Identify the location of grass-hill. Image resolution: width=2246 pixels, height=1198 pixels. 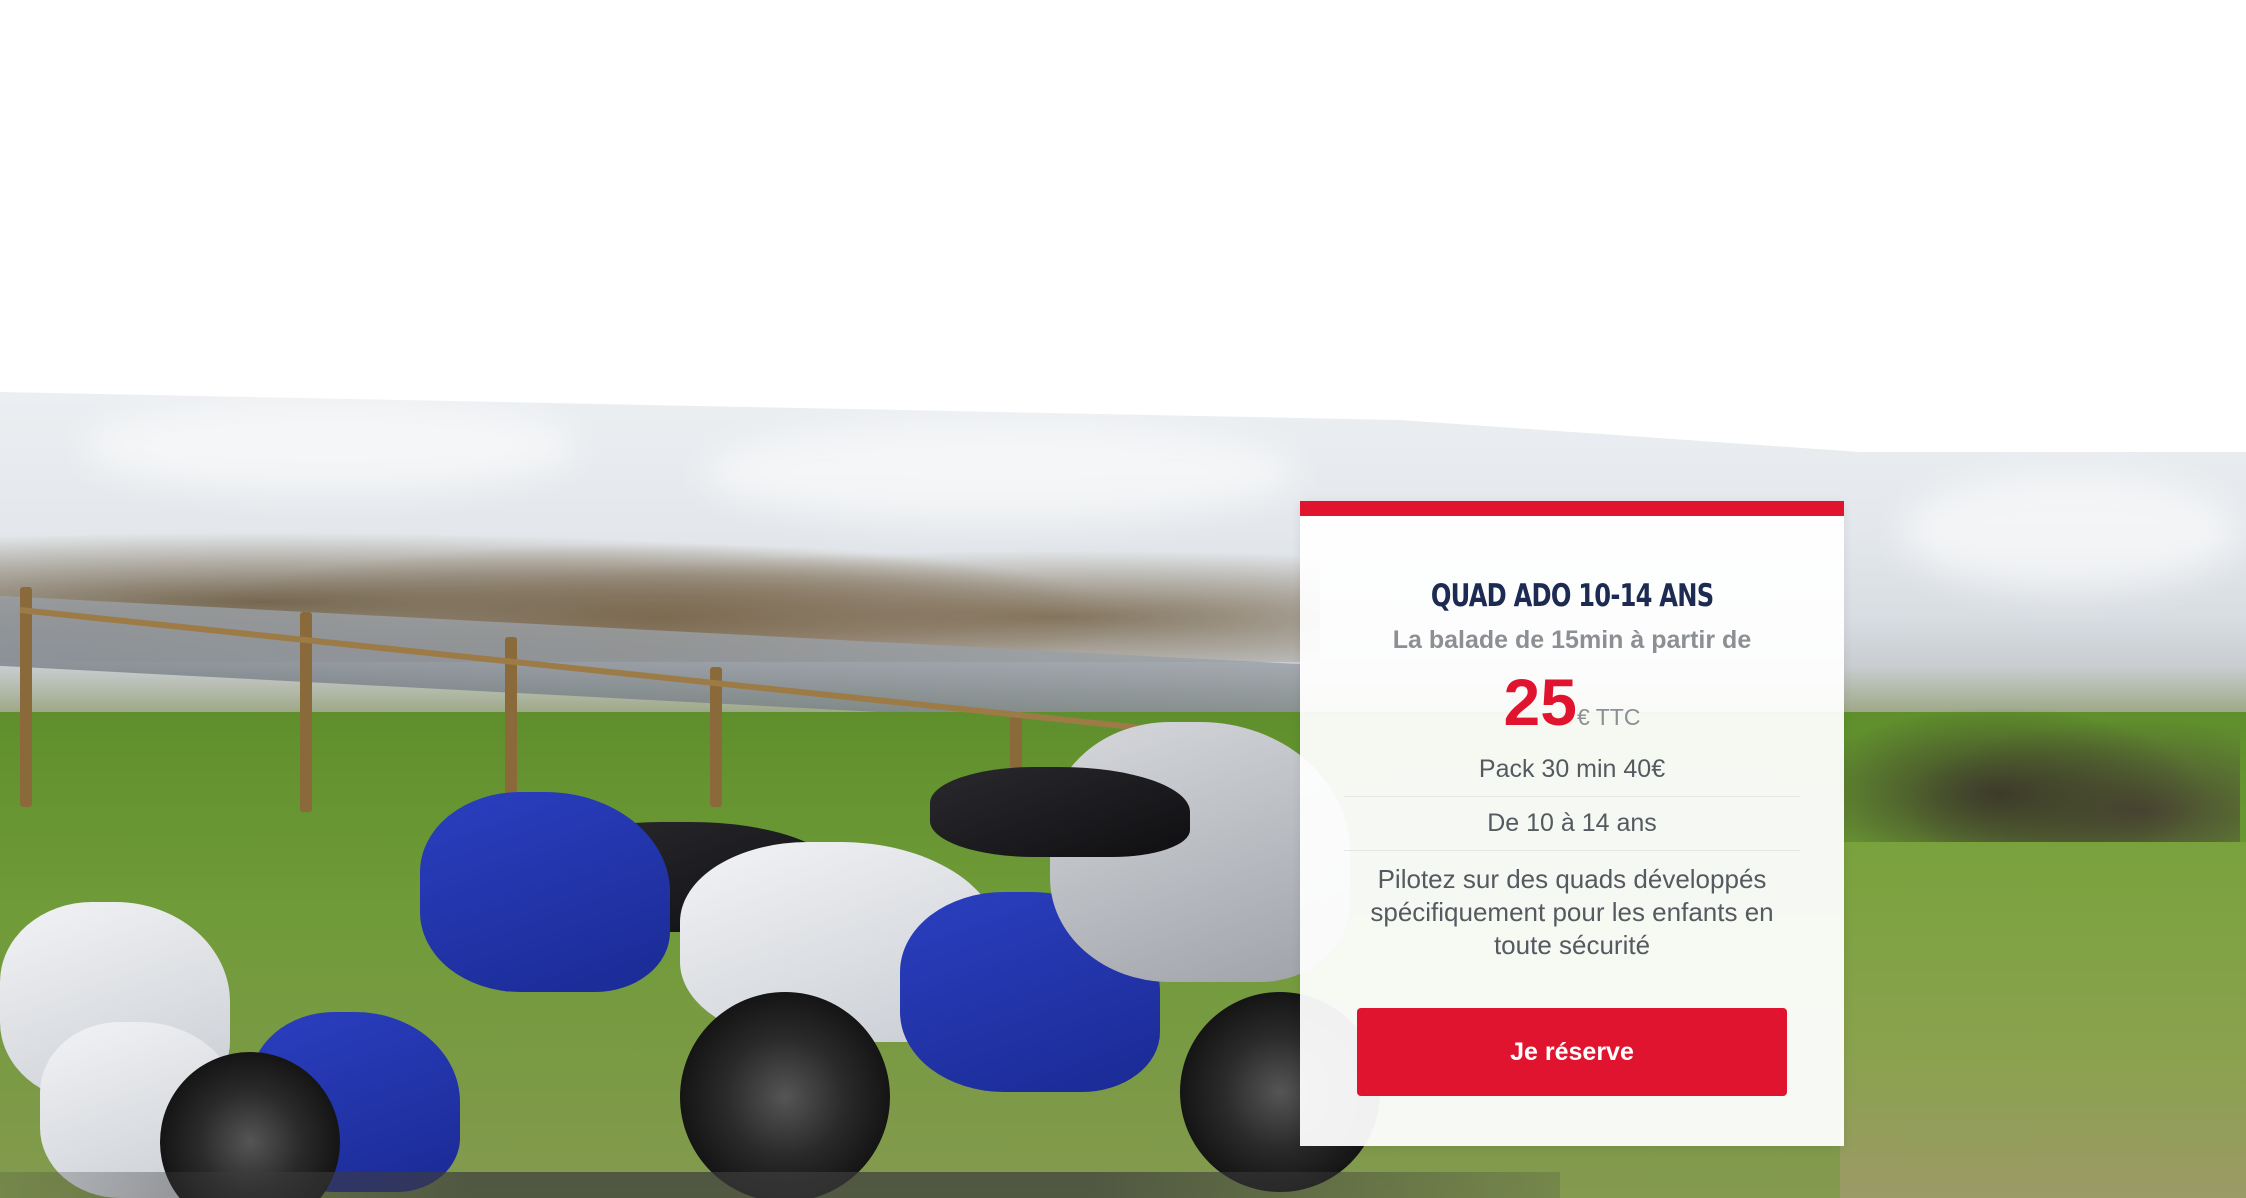
(2043, 1020).